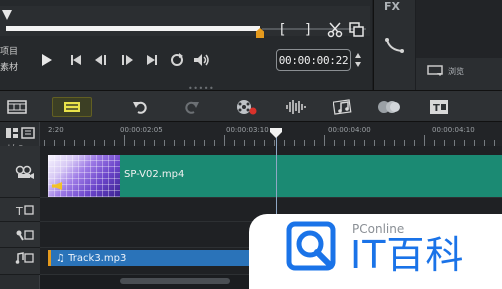 The width and height of the screenshot is (502, 289). What do you see at coordinates (395, 46) in the screenshot?
I see `path-motion-icon` at bounding box center [395, 46].